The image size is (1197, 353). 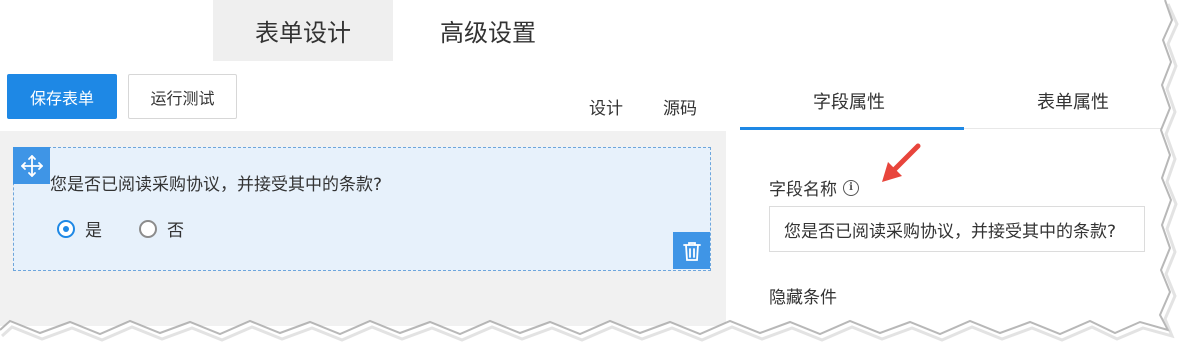 I want to click on red-arrow-icon, so click(x=901, y=162).